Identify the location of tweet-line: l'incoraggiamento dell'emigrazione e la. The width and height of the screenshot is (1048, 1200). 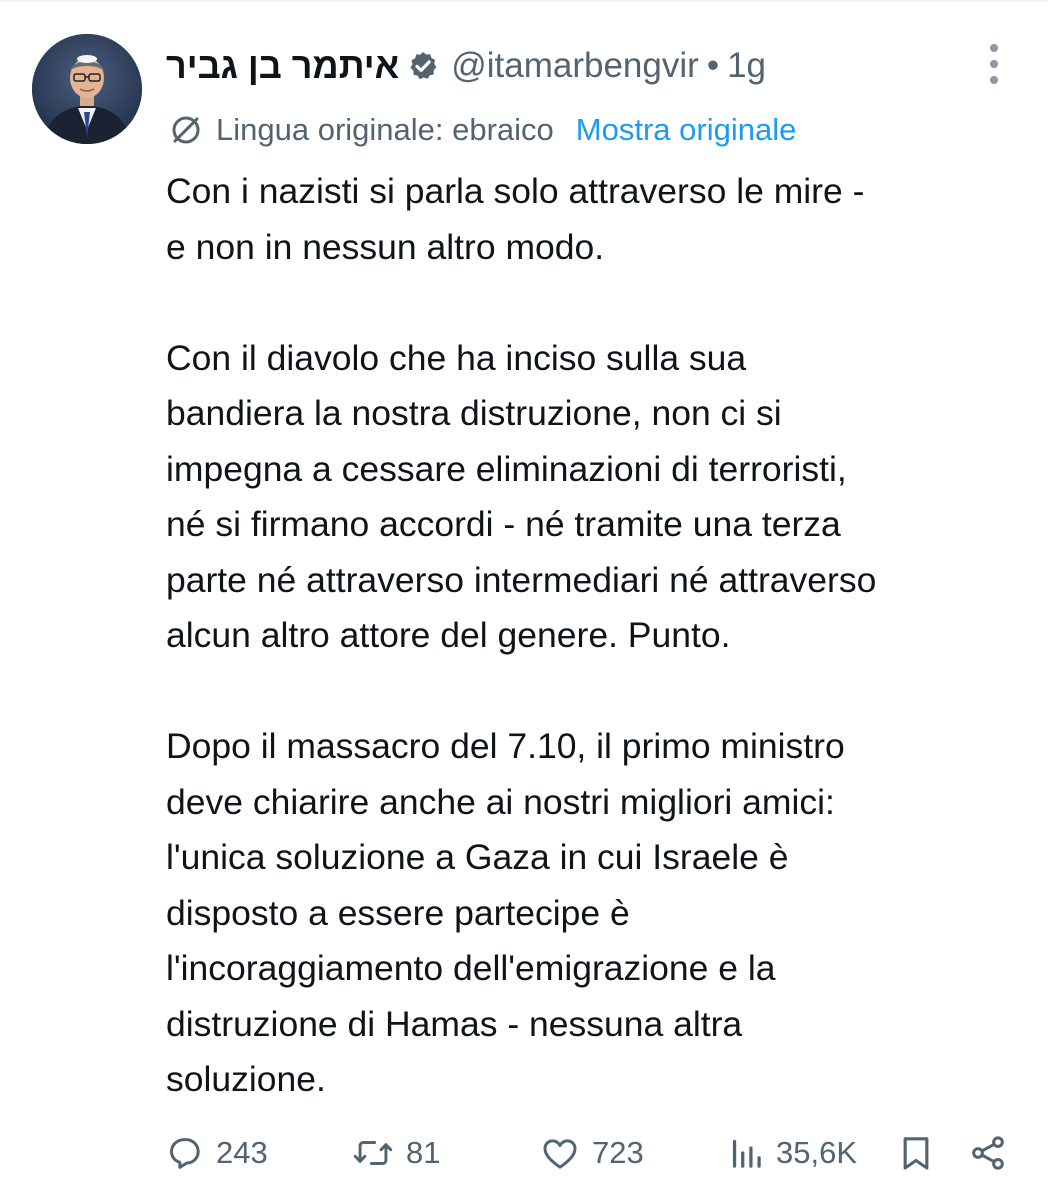
(471, 968).